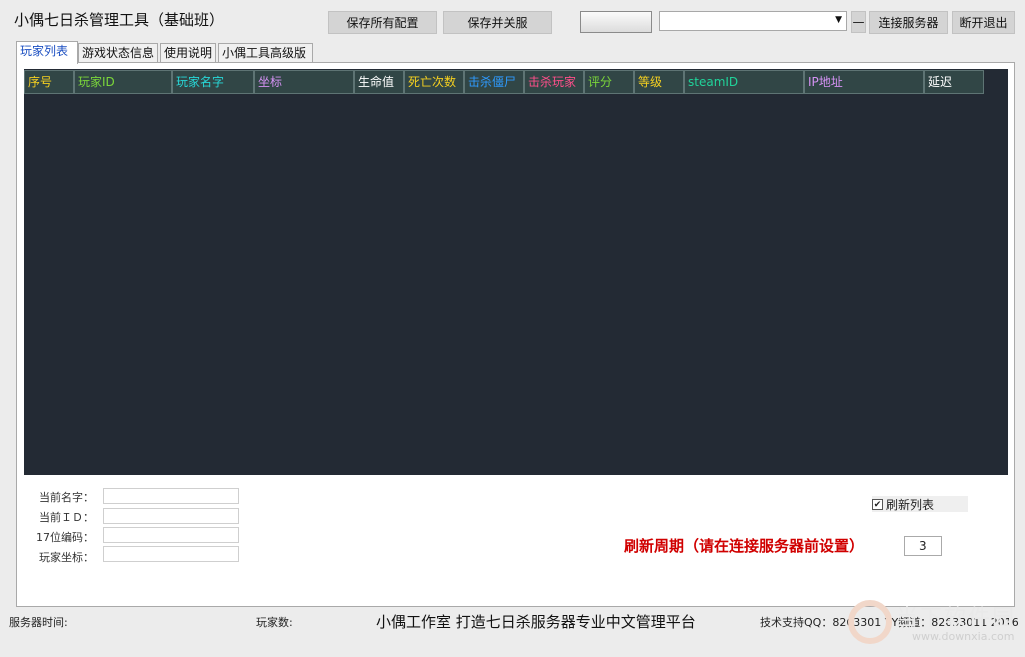 The width and height of the screenshot is (1025, 657). What do you see at coordinates (744, 82) in the screenshot?
I see `column-header-steam-id: steamID` at bounding box center [744, 82].